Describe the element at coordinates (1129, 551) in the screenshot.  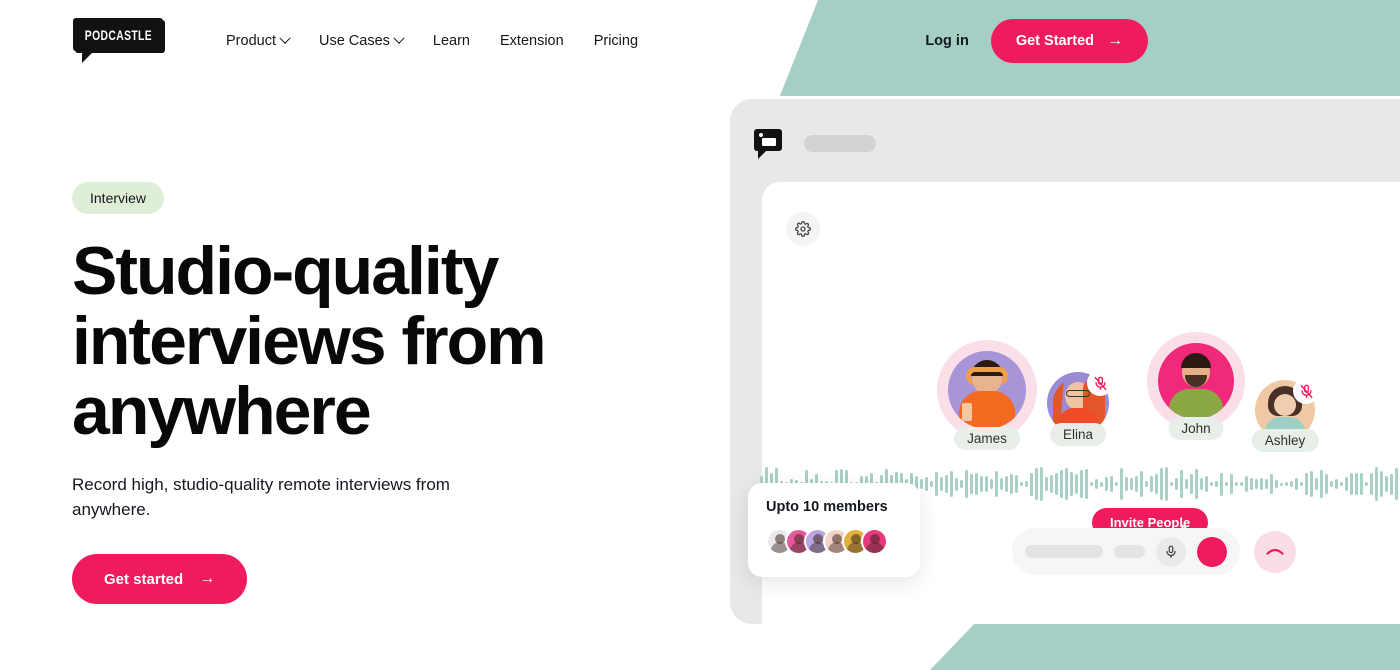
I see `control-placeholder-small` at that location.